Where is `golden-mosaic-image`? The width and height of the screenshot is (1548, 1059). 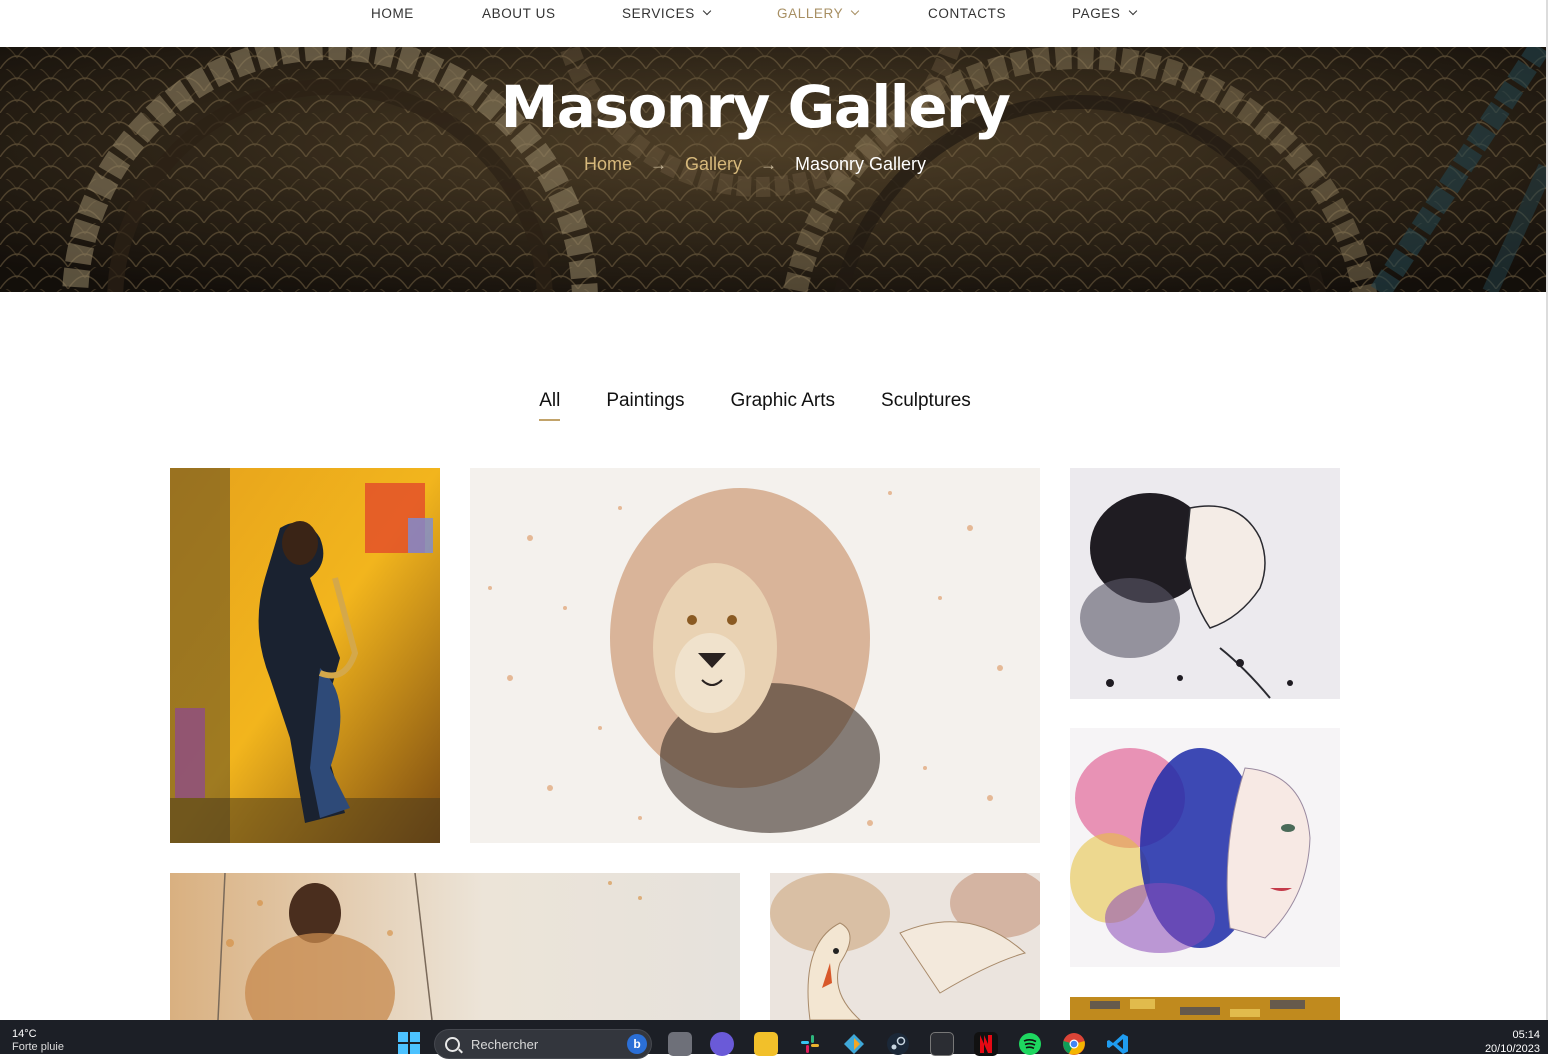
golden-mosaic-image is located at coordinates (1205, 1008).